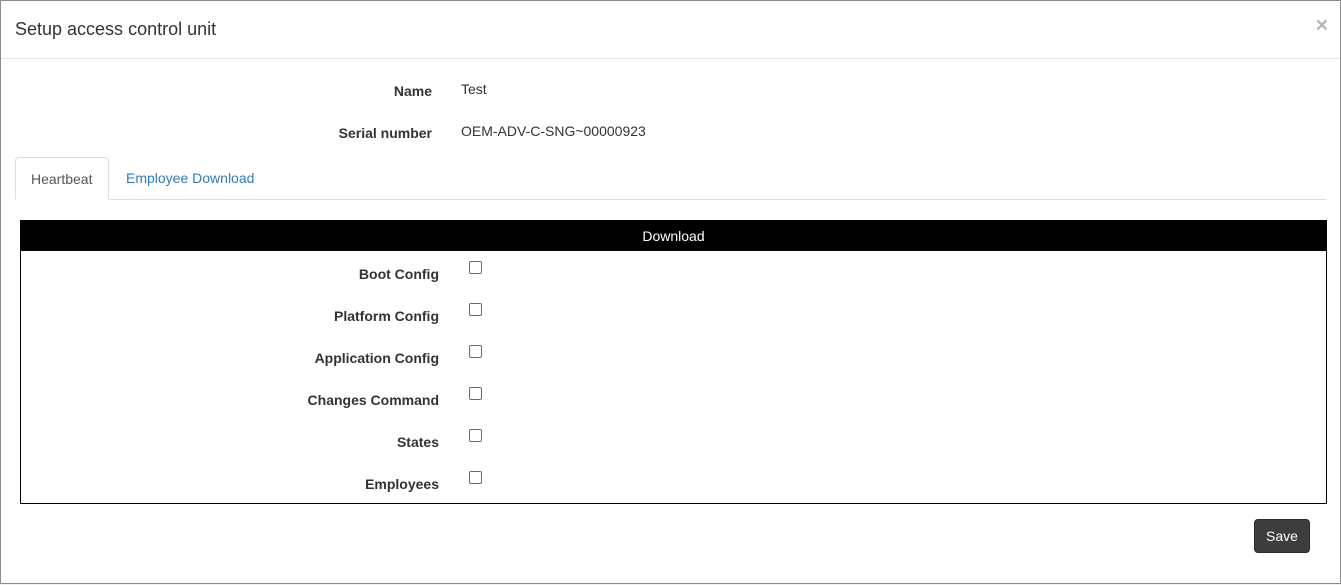 This screenshot has height=585, width=1341. Describe the element at coordinates (474, 89) in the screenshot. I see `name-value: Test` at that location.